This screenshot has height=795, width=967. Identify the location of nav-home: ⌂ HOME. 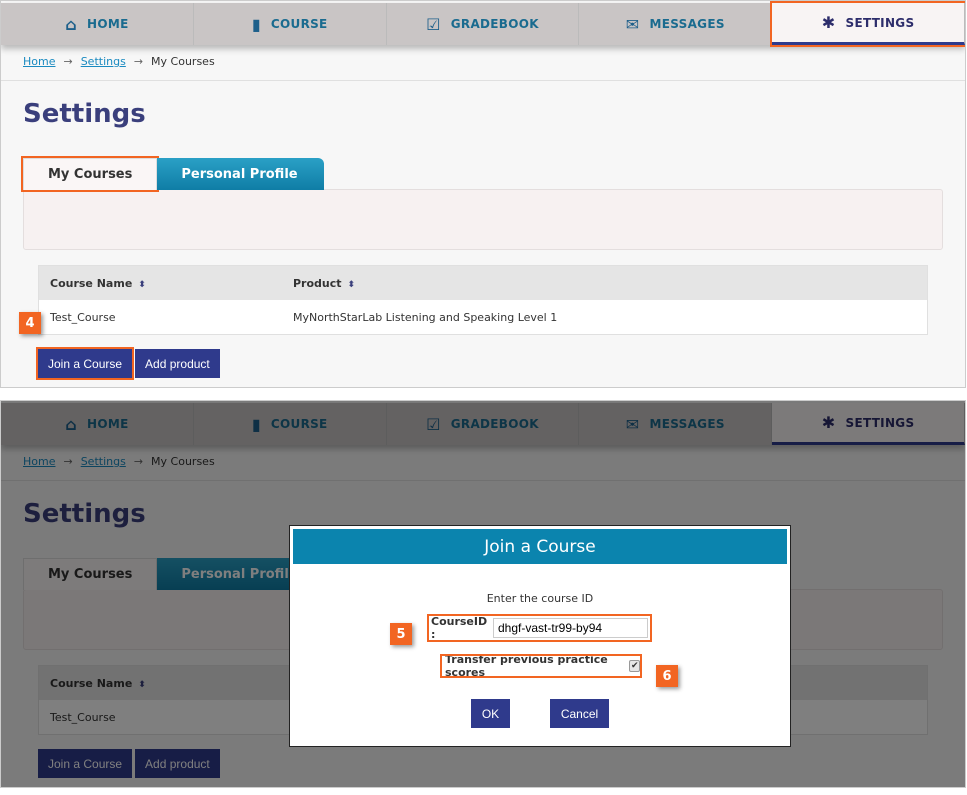
(97, 24).